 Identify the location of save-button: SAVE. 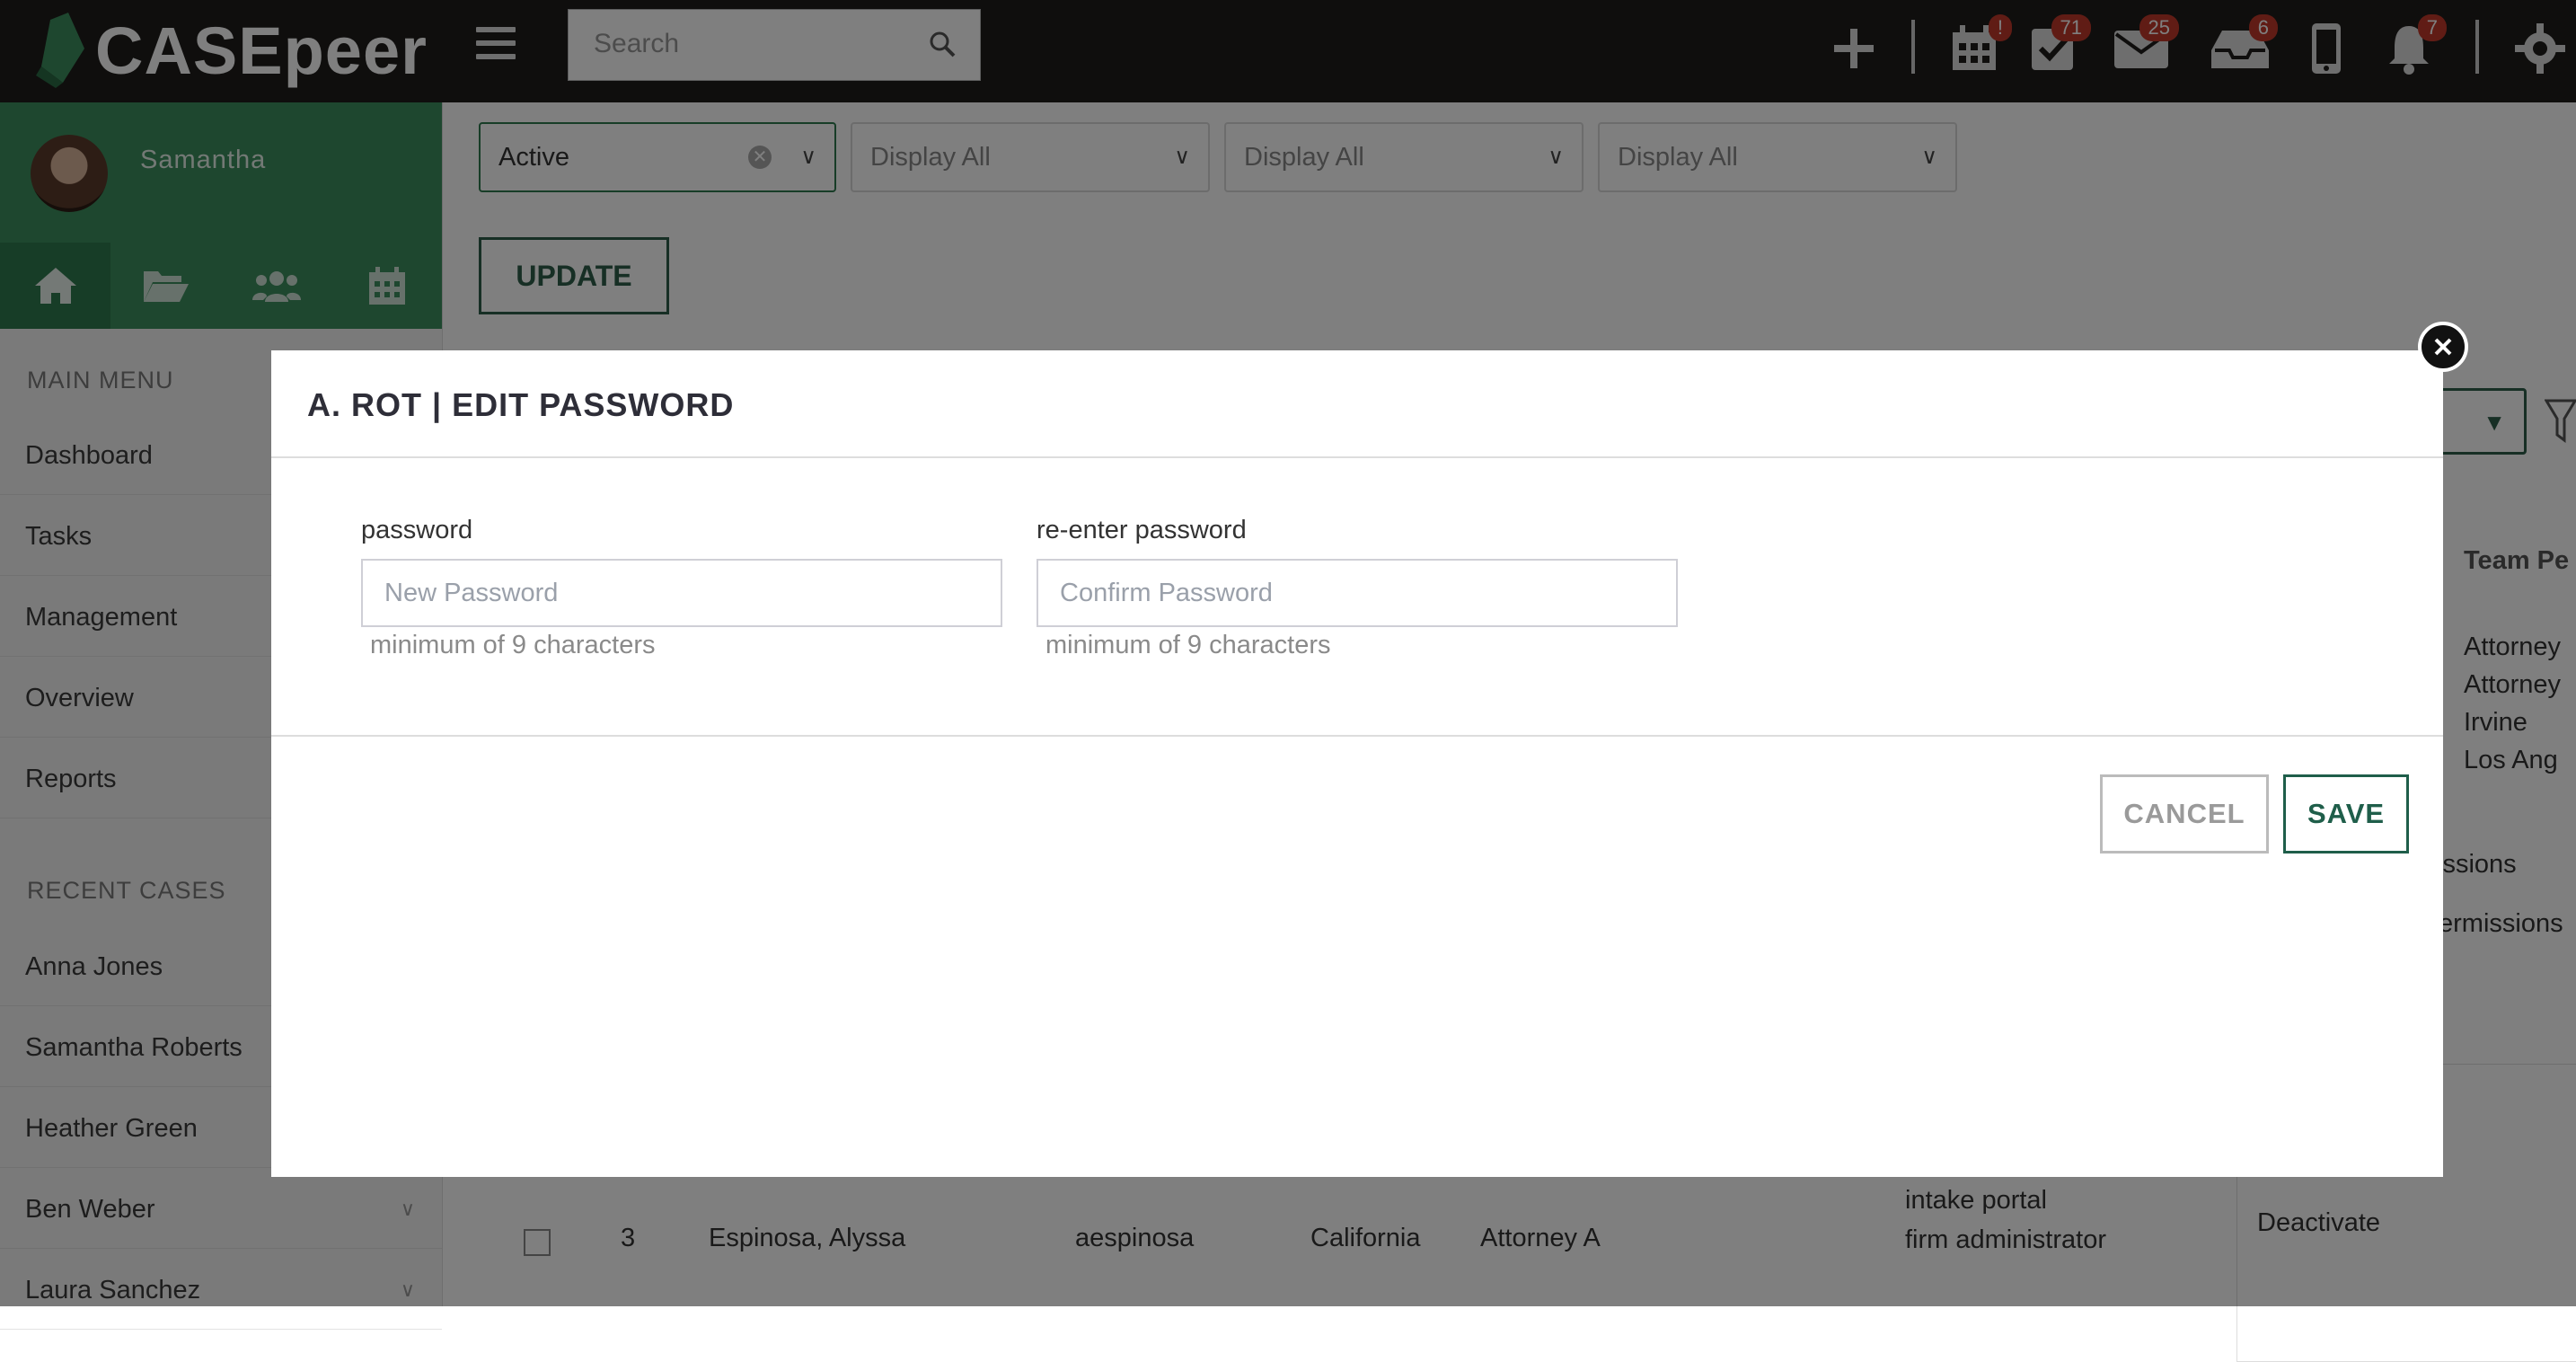
(2346, 813).